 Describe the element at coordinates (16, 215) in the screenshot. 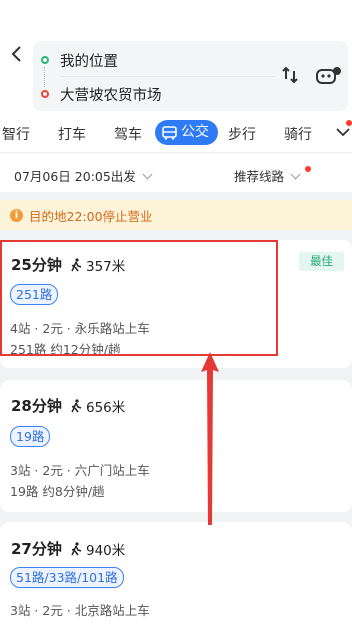

I see `info-icon: i` at that location.